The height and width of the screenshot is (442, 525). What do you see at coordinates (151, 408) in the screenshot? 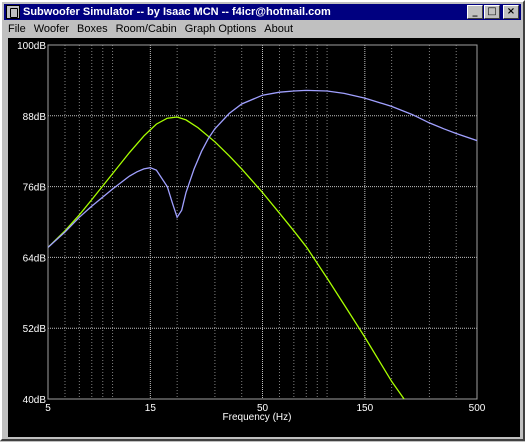
I see `x-tick-label: 15` at bounding box center [151, 408].